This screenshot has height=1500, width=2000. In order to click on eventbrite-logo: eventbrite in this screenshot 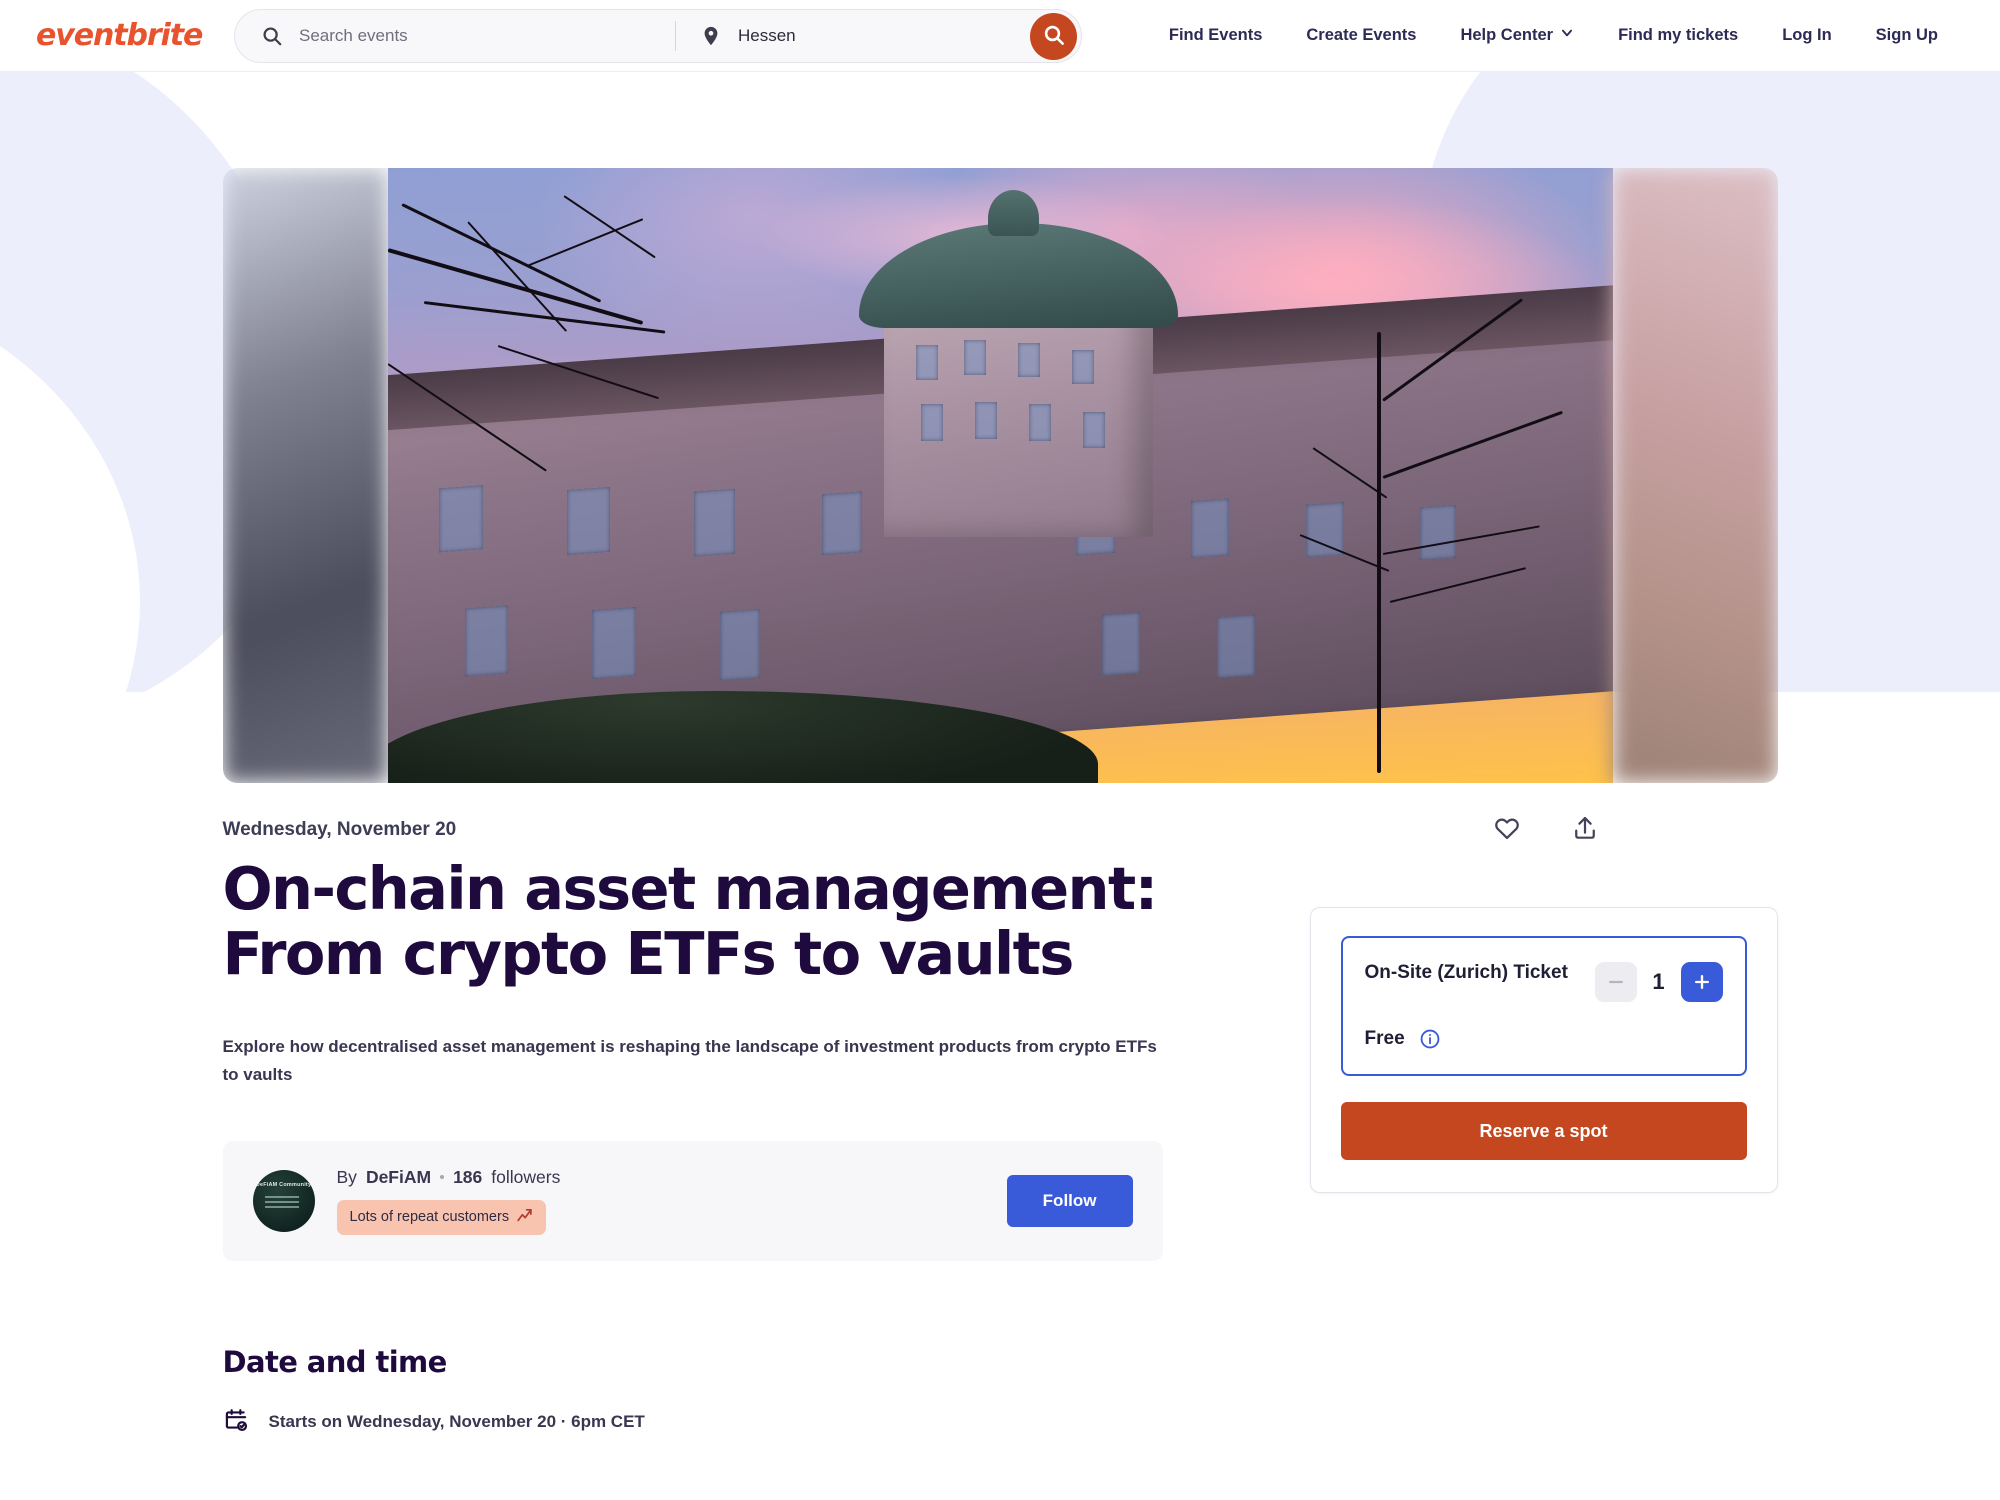, I will do `click(131, 35)`.